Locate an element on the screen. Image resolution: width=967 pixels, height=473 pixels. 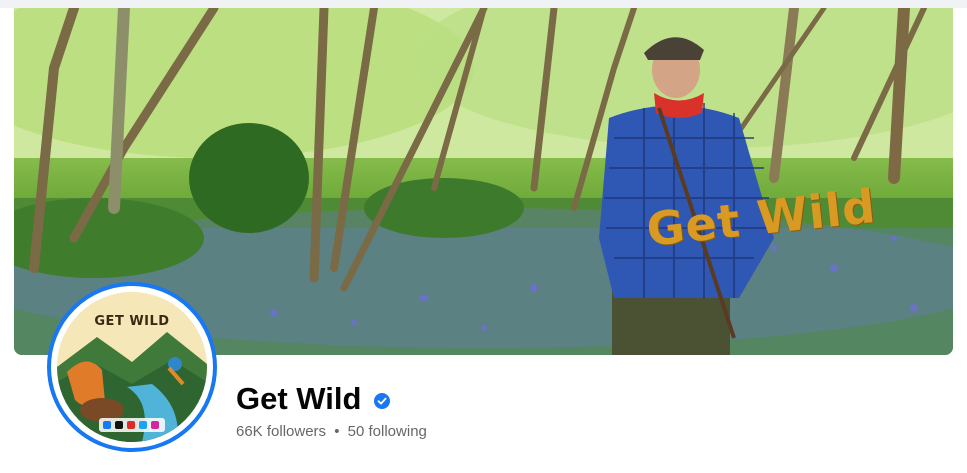
logo-text: GET WILD is located at coordinates (132, 321).